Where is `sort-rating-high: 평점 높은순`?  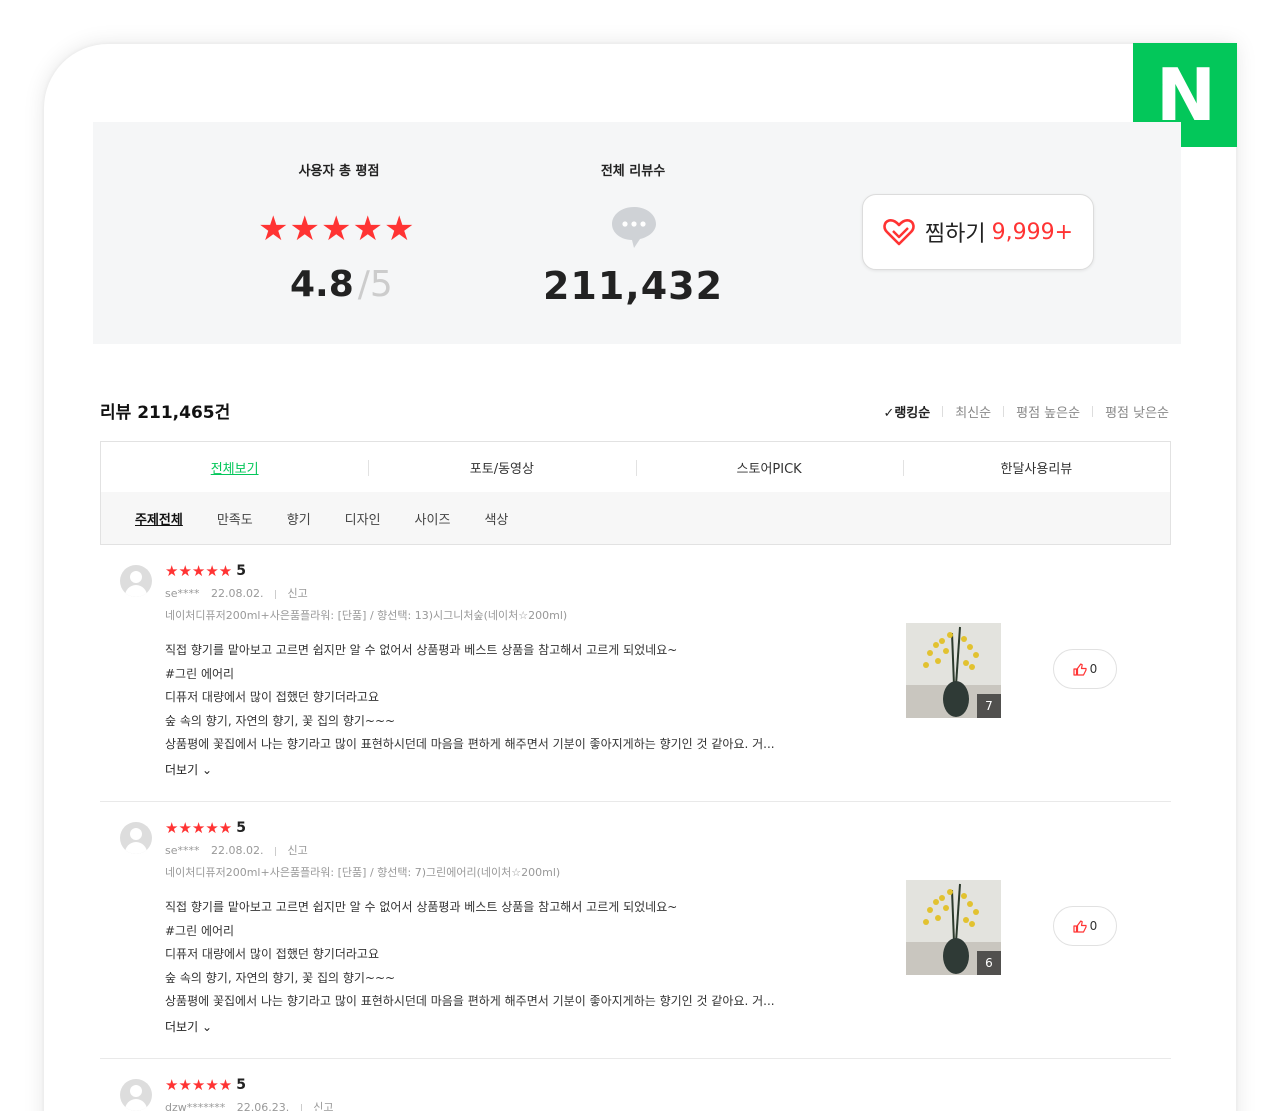
sort-rating-high: 평점 높은순 is located at coordinates (1048, 411).